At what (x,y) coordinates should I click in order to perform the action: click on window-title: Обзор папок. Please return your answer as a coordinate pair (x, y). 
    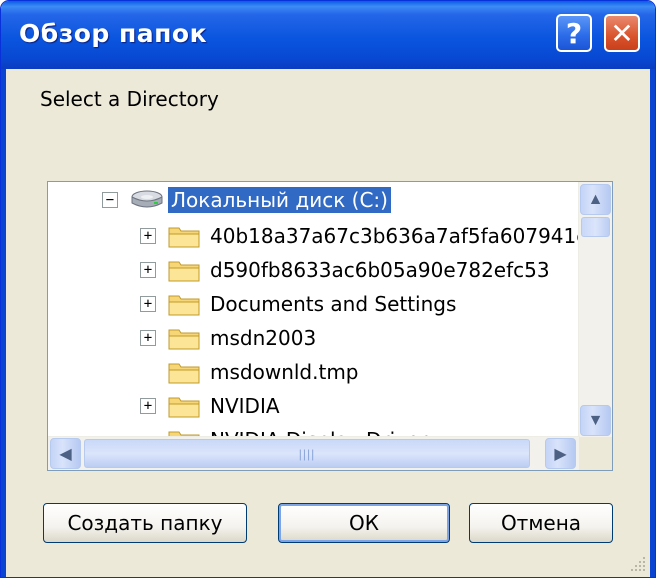
    Looking at the image, I should click on (113, 33).